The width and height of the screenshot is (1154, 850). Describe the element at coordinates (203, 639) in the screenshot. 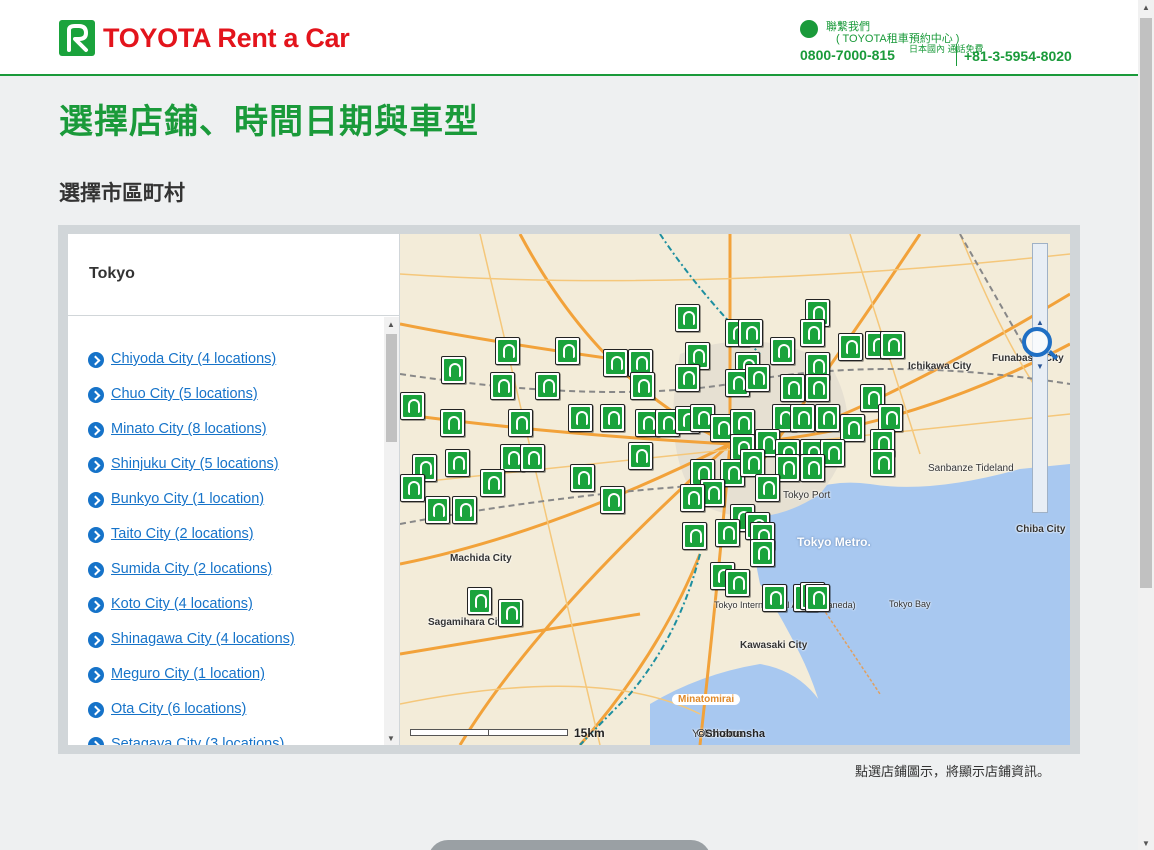

I see `city-link: Shinagawa City (4 locations)` at that location.